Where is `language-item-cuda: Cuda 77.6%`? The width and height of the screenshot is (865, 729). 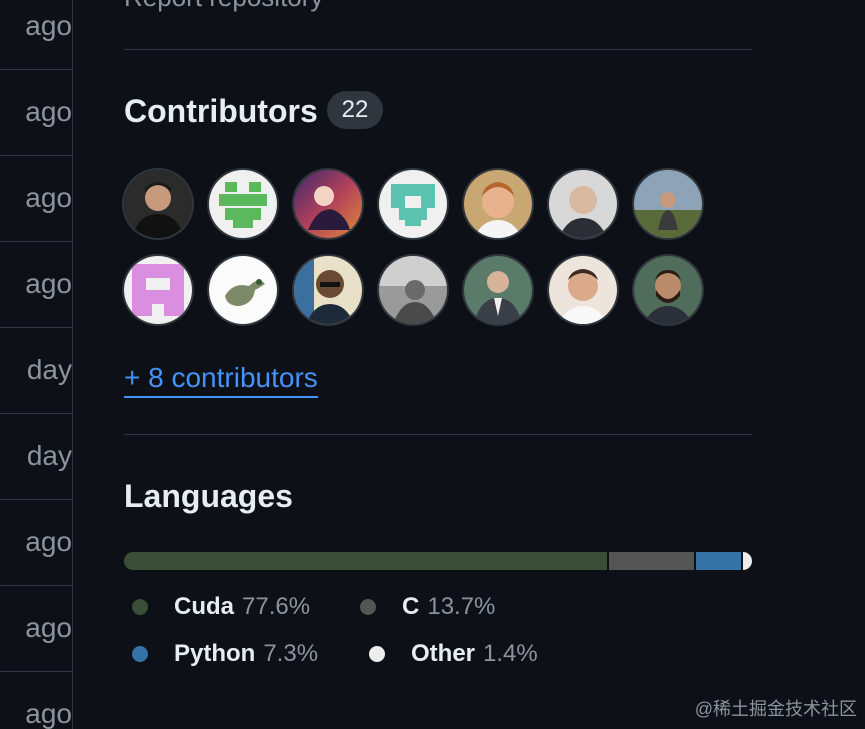
language-item-cuda: Cuda 77.6% is located at coordinates (221, 607).